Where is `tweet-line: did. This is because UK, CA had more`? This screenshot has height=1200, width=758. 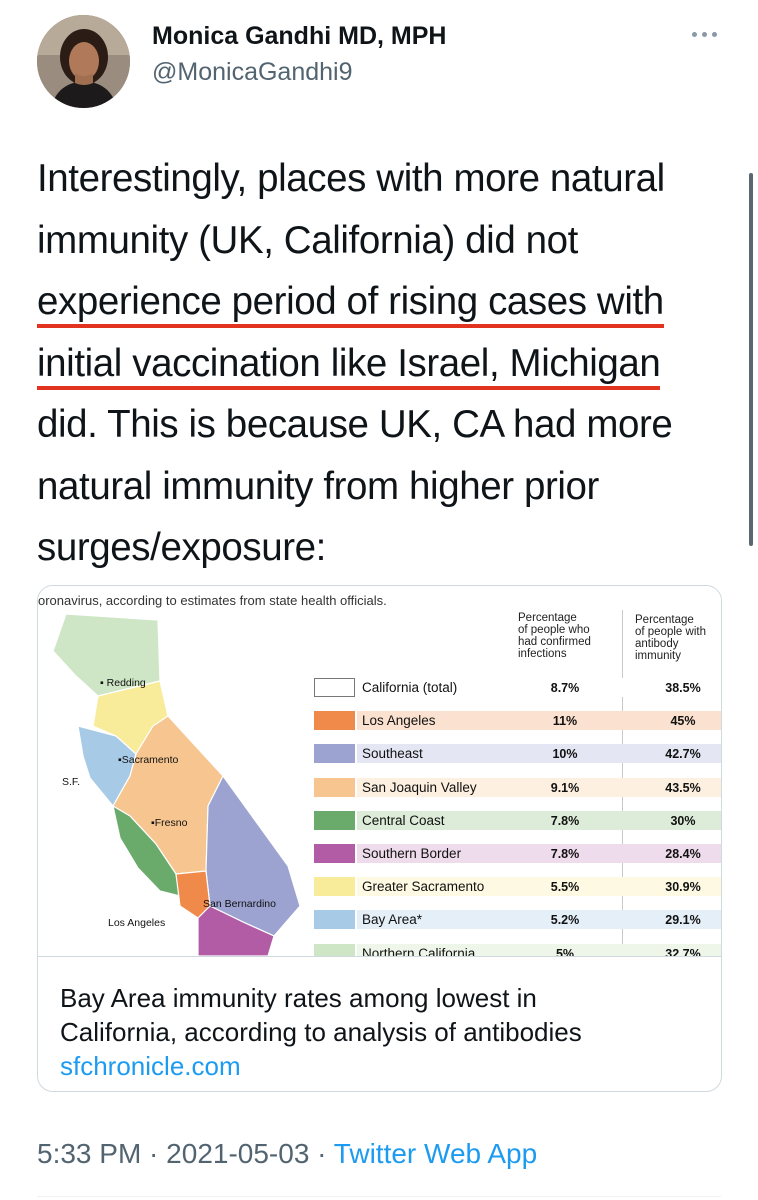 tweet-line: did. This is because UK, CA had more is located at coordinates (355, 424).